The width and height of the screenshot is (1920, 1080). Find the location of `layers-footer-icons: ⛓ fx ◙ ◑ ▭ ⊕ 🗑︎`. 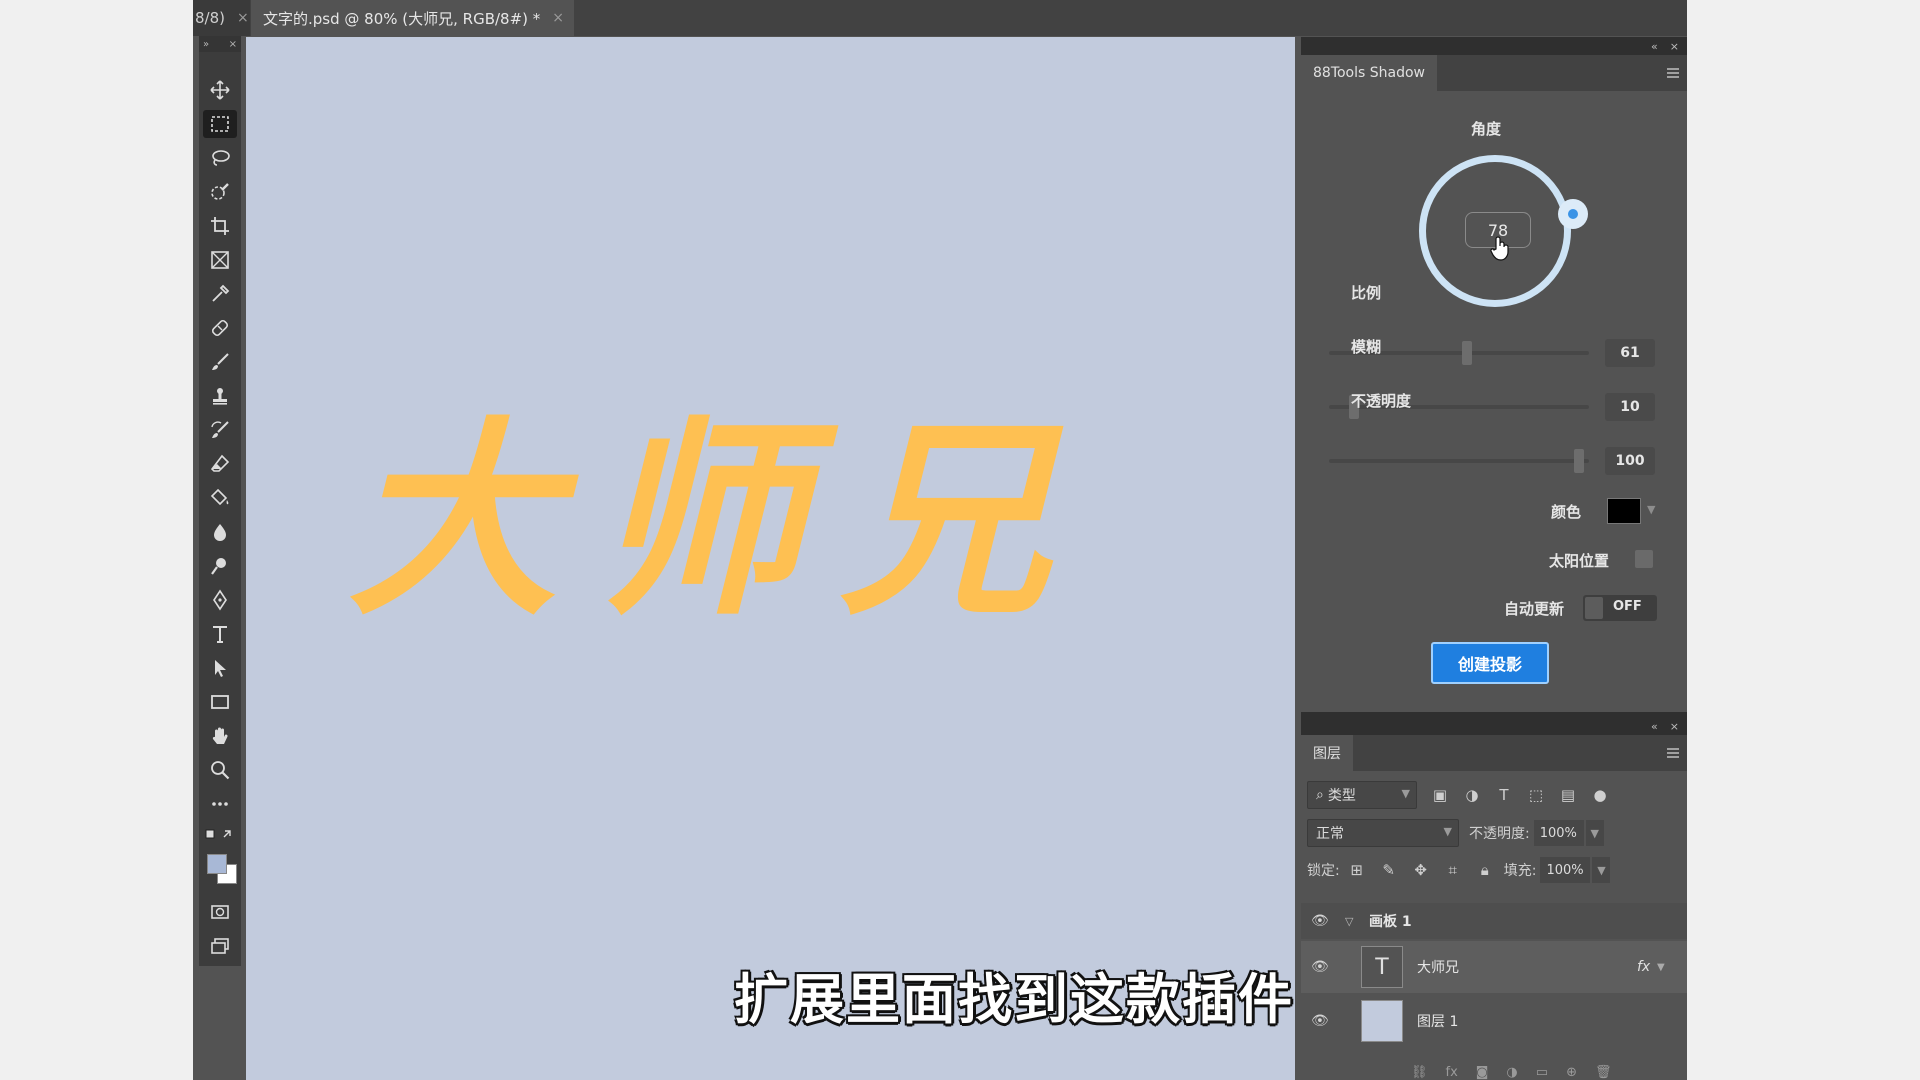

layers-footer-icons: ⛓ fx ◙ ◑ ▭ ⊕ 🗑︎ is located at coordinates (1511, 1072).